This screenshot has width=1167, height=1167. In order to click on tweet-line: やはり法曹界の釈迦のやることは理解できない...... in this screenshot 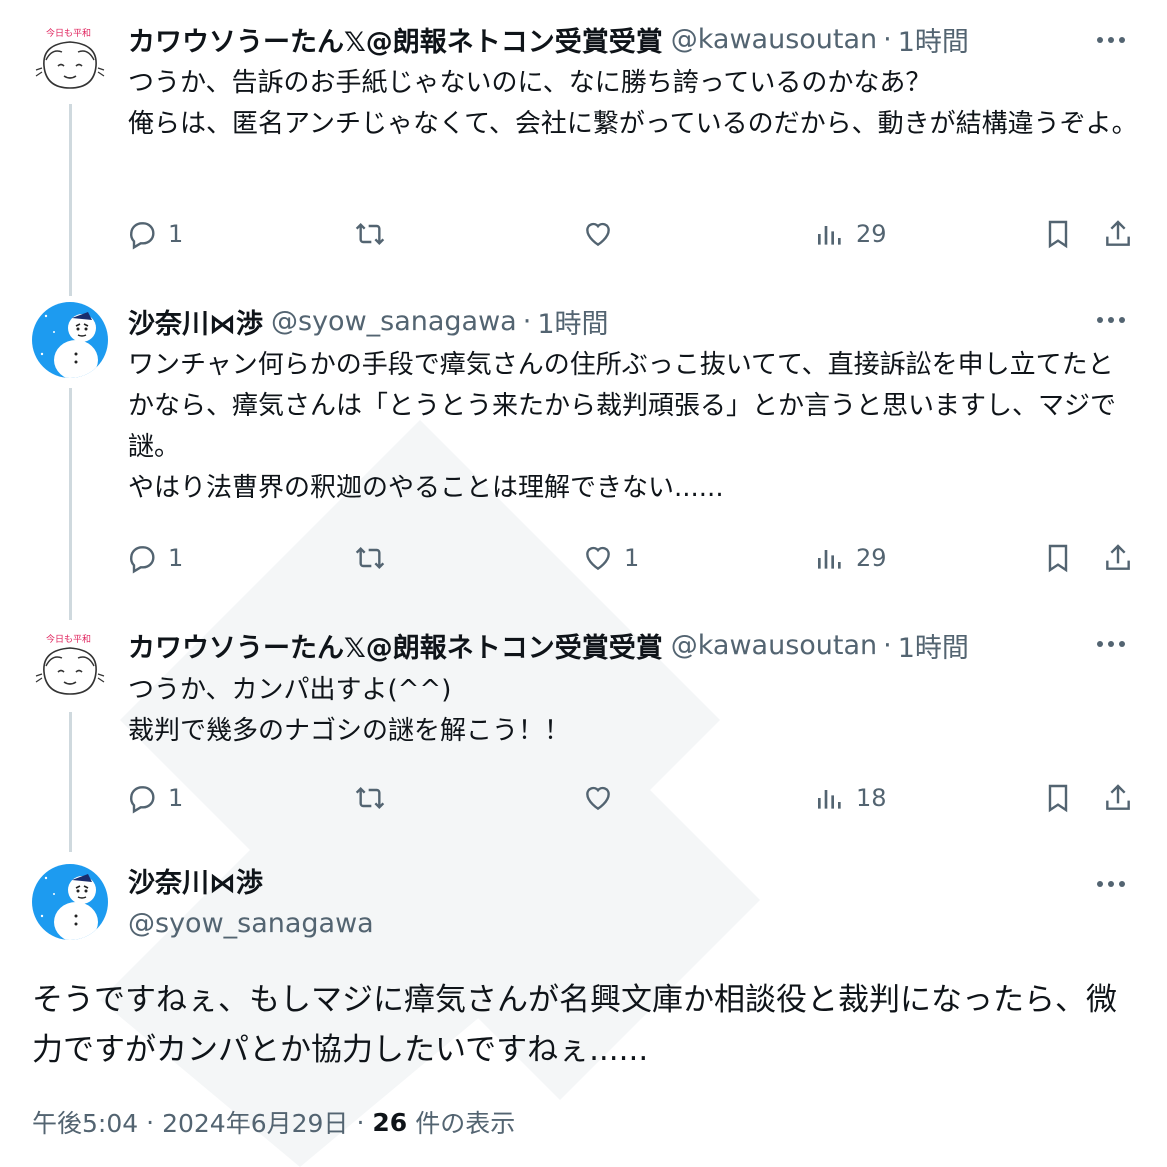, I will do `click(426, 488)`.